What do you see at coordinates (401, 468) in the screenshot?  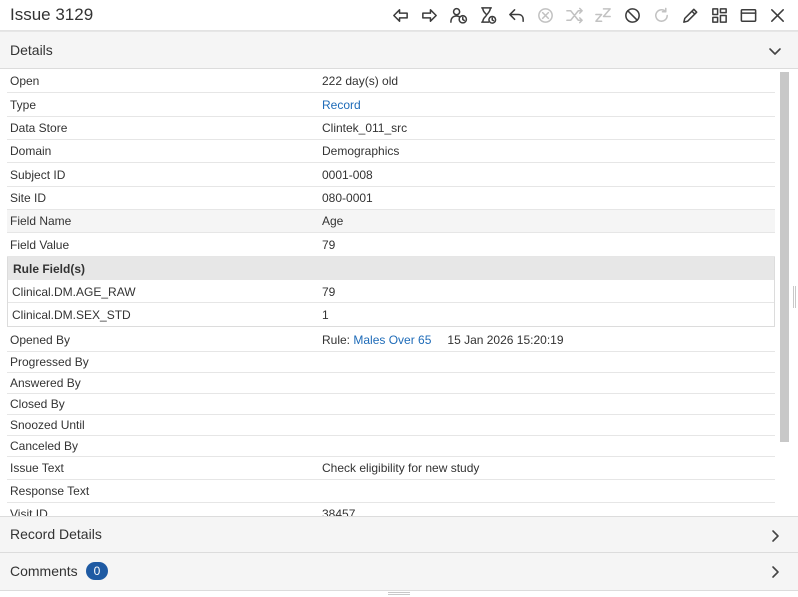 I see `details-row-value: Check eligibility for new study` at bounding box center [401, 468].